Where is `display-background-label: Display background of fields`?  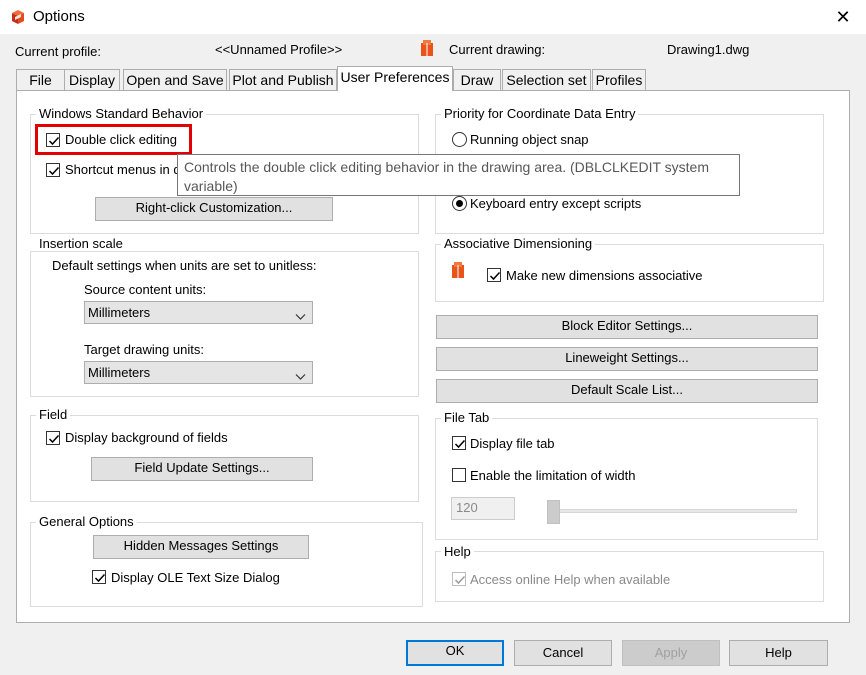 display-background-label: Display background of fields is located at coordinates (146, 437).